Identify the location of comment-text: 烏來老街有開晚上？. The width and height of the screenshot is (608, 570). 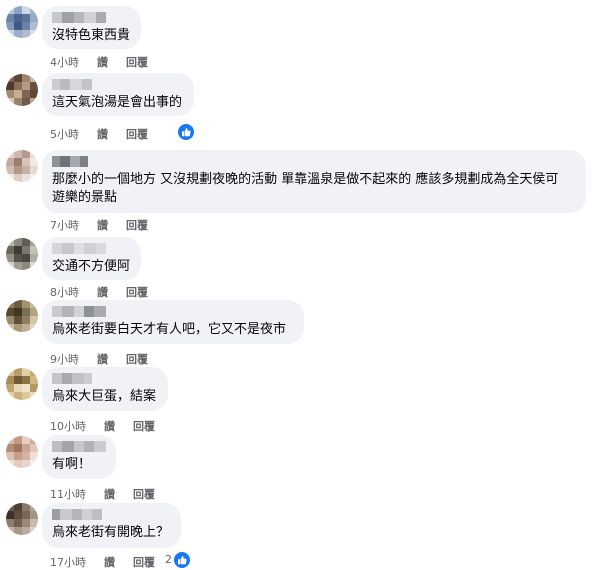
(111, 532).